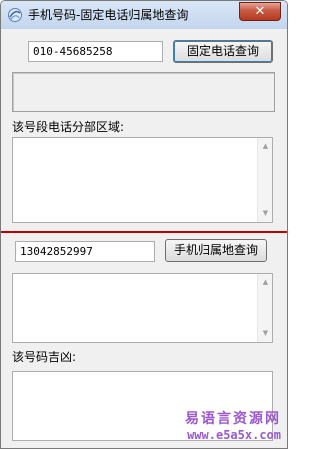 The width and height of the screenshot is (320, 449). Describe the element at coordinates (144, 232) in the screenshot. I see `section-divider` at that location.